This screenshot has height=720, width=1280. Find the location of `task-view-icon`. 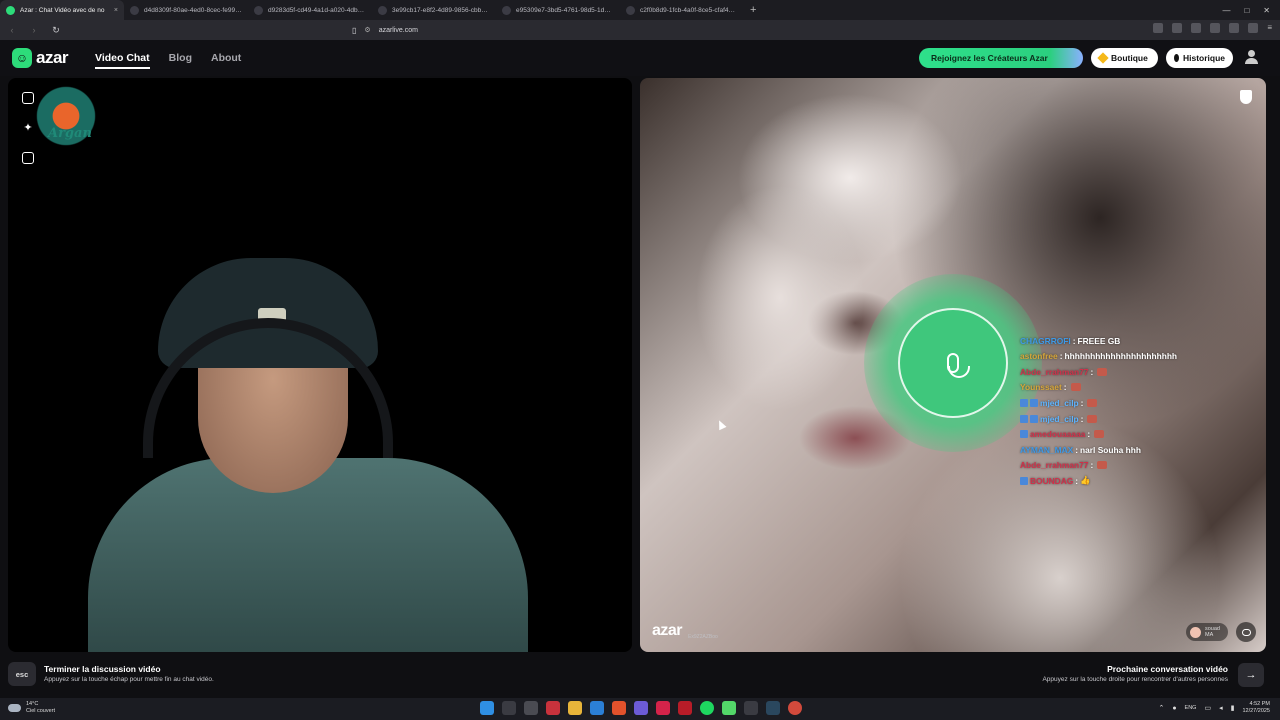

task-view-icon is located at coordinates (531, 708).